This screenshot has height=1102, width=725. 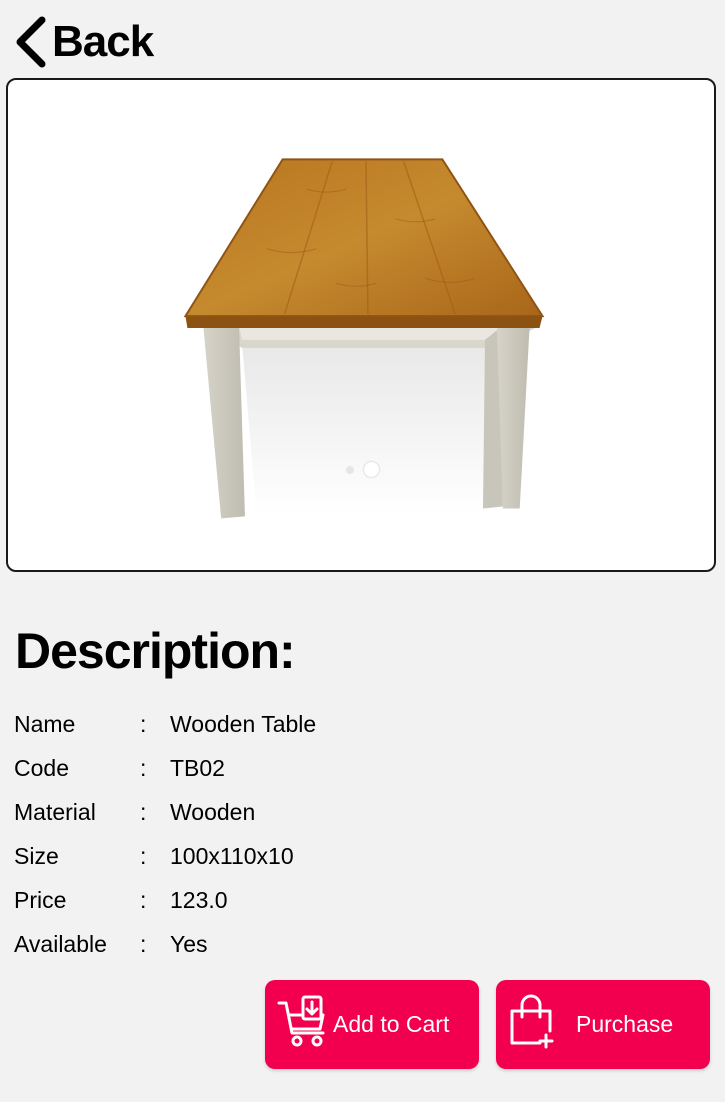 I want to click on detail-value: 123.0, so click(x=199, y=900).